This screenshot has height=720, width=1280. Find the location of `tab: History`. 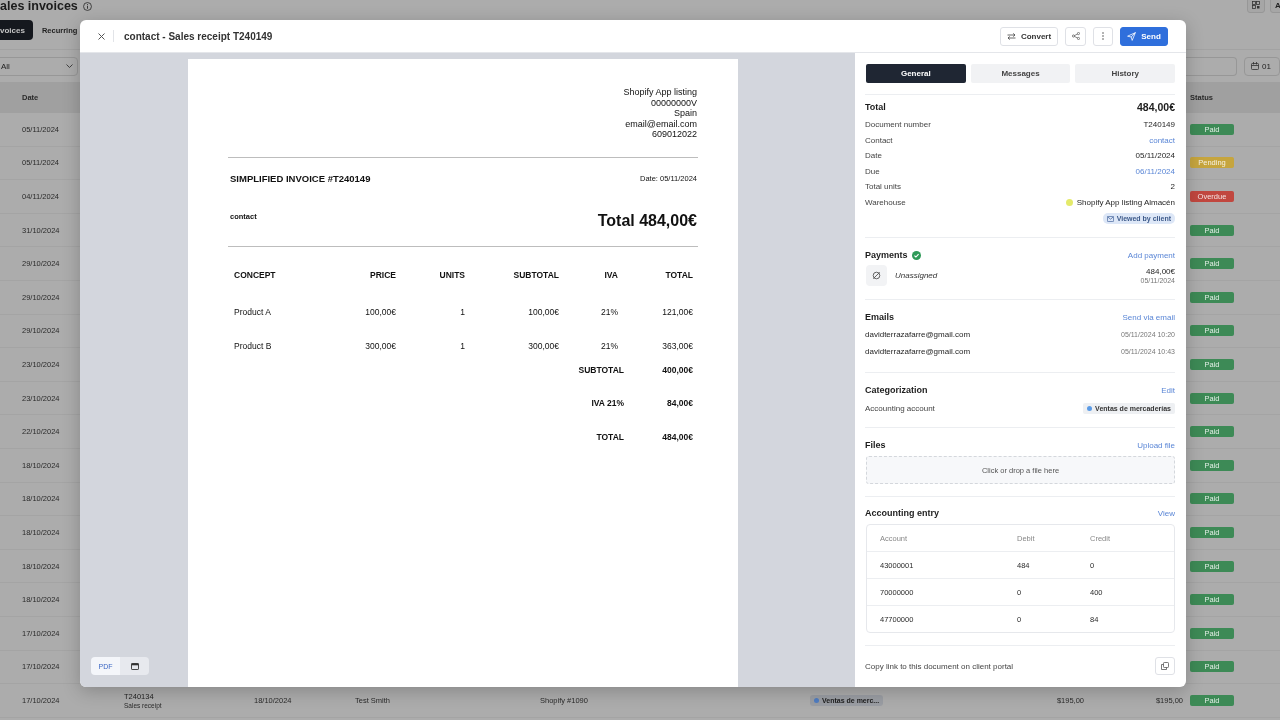

tab: History is located at coordinates (1125, 73).